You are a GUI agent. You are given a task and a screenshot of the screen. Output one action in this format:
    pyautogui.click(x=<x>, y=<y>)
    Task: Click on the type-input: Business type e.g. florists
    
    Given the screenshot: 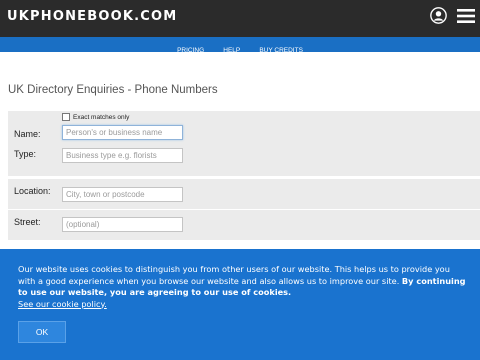 What is the action you would take?
    pyautogui.click(x=122, y=155)
    